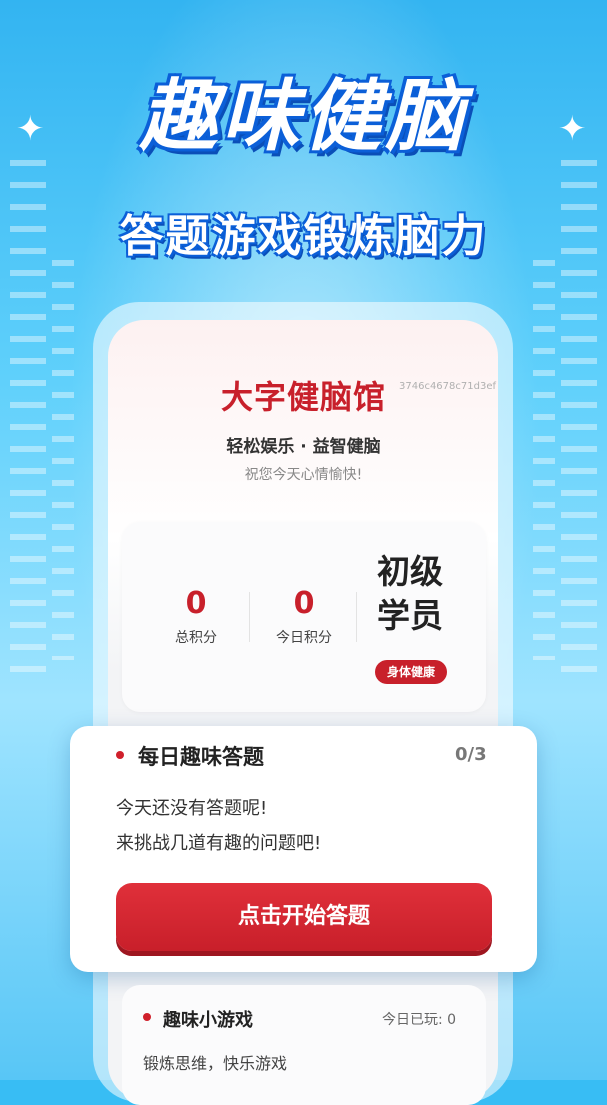  I want to click on start-quiz-button: 点击开始答题, so click(304, 917).